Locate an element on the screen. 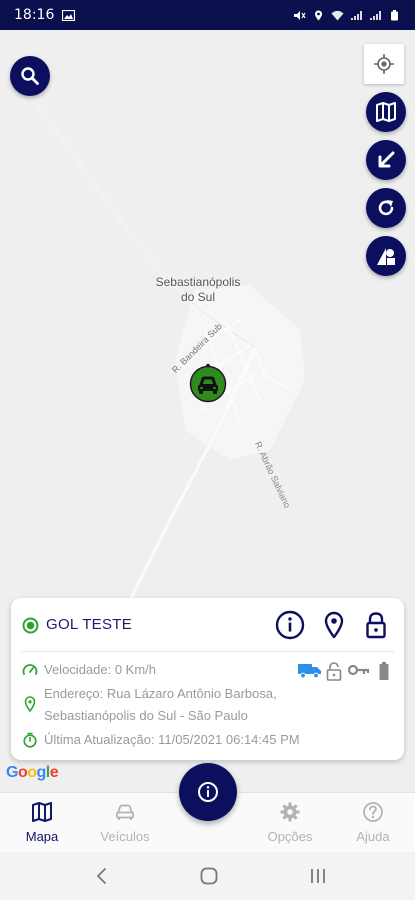 Image resolution: width=415 pixels, height=900 pixels. city-label: Sebastianópolis do Sul is located at coordinates (198, 290).